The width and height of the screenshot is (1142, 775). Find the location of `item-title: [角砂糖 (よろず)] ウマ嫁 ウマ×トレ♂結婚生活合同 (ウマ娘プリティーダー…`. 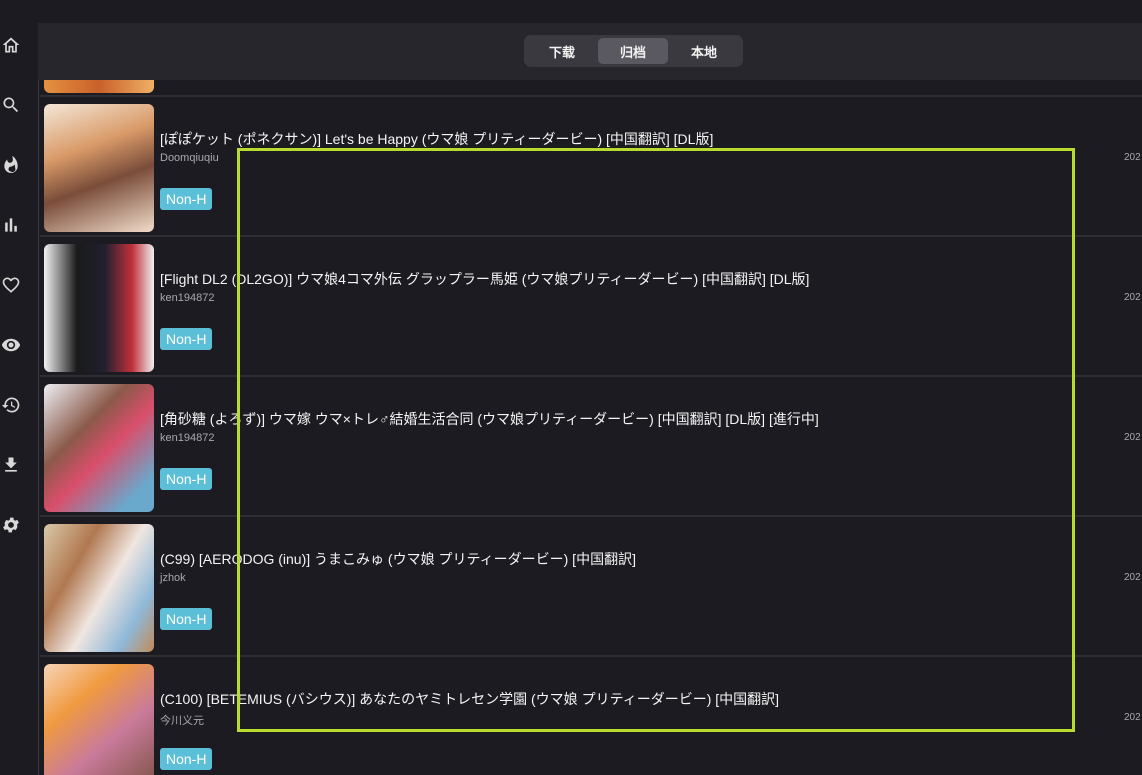

item-title: [角砂糖 (よろず)] ウマ嫁 ウマ×トレ♂結婚生活合同 (ウマ娘プリティーダー… is located at coordinates (489, 419).